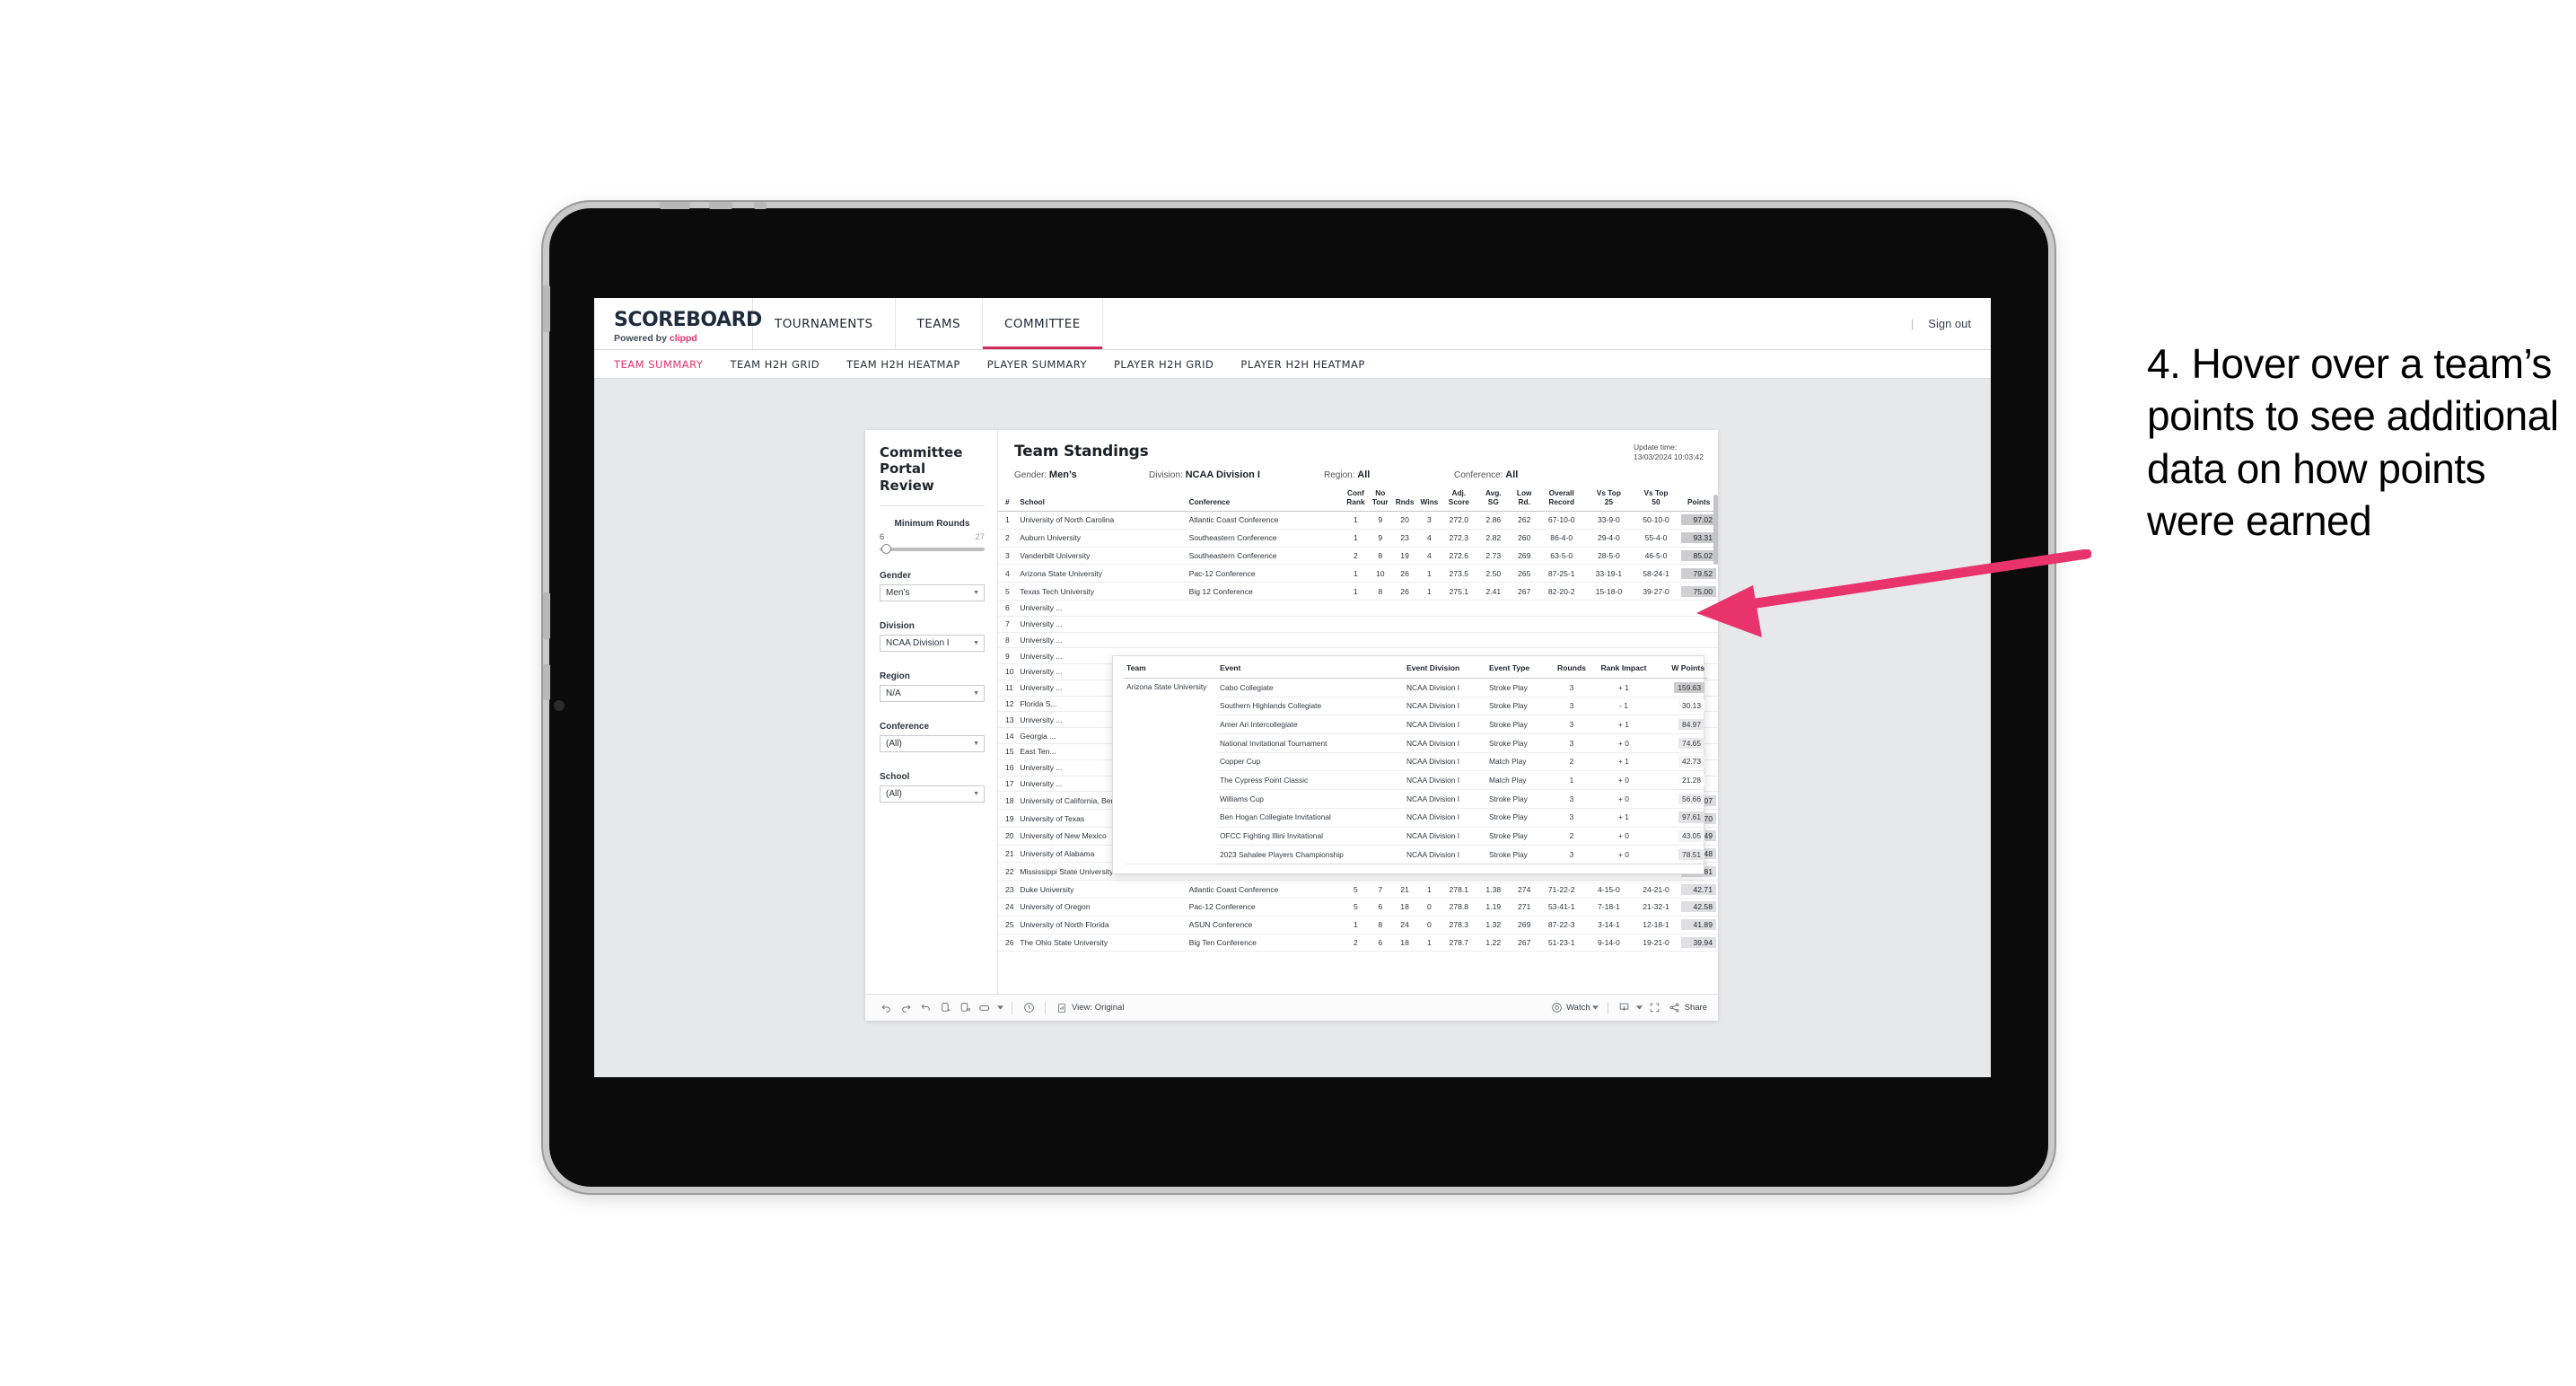 This screenshot has height=1386, width=2576. What do you see at coordinates (1429, 556) in the screenshot?
I see `cell-wins: 4` at bounding box center [1429, 556].